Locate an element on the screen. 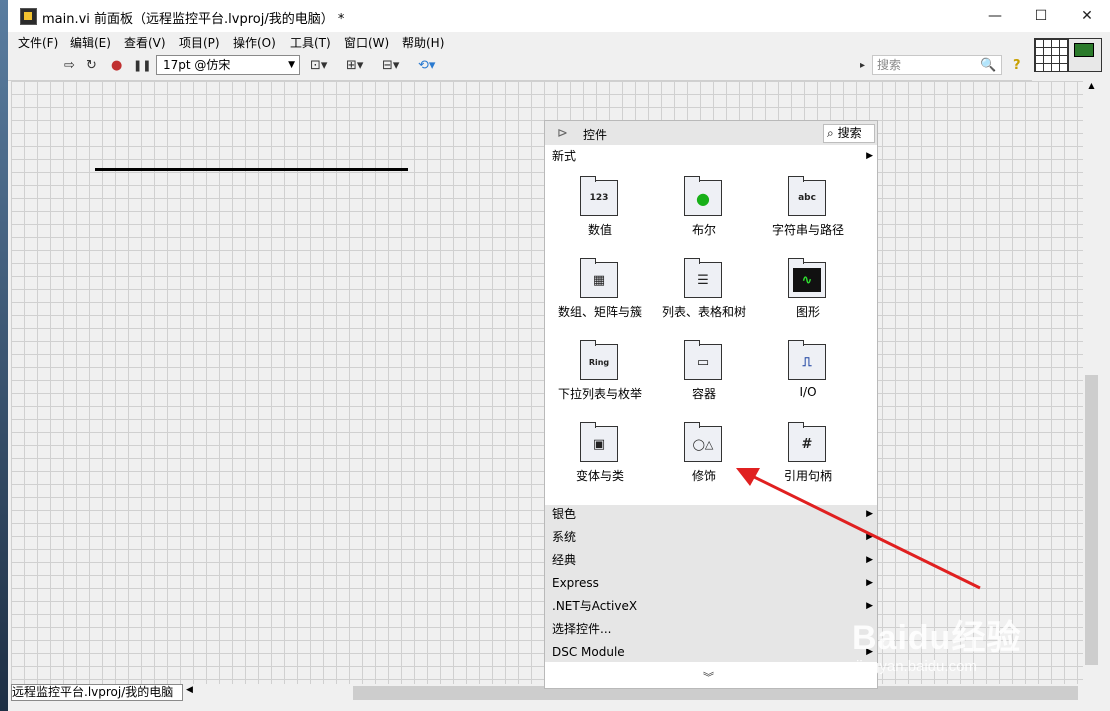 Image resolution: width=1110 pixels, height=711 pixels. menu-window: 窗口(W) is located at coordinates (366, 42).